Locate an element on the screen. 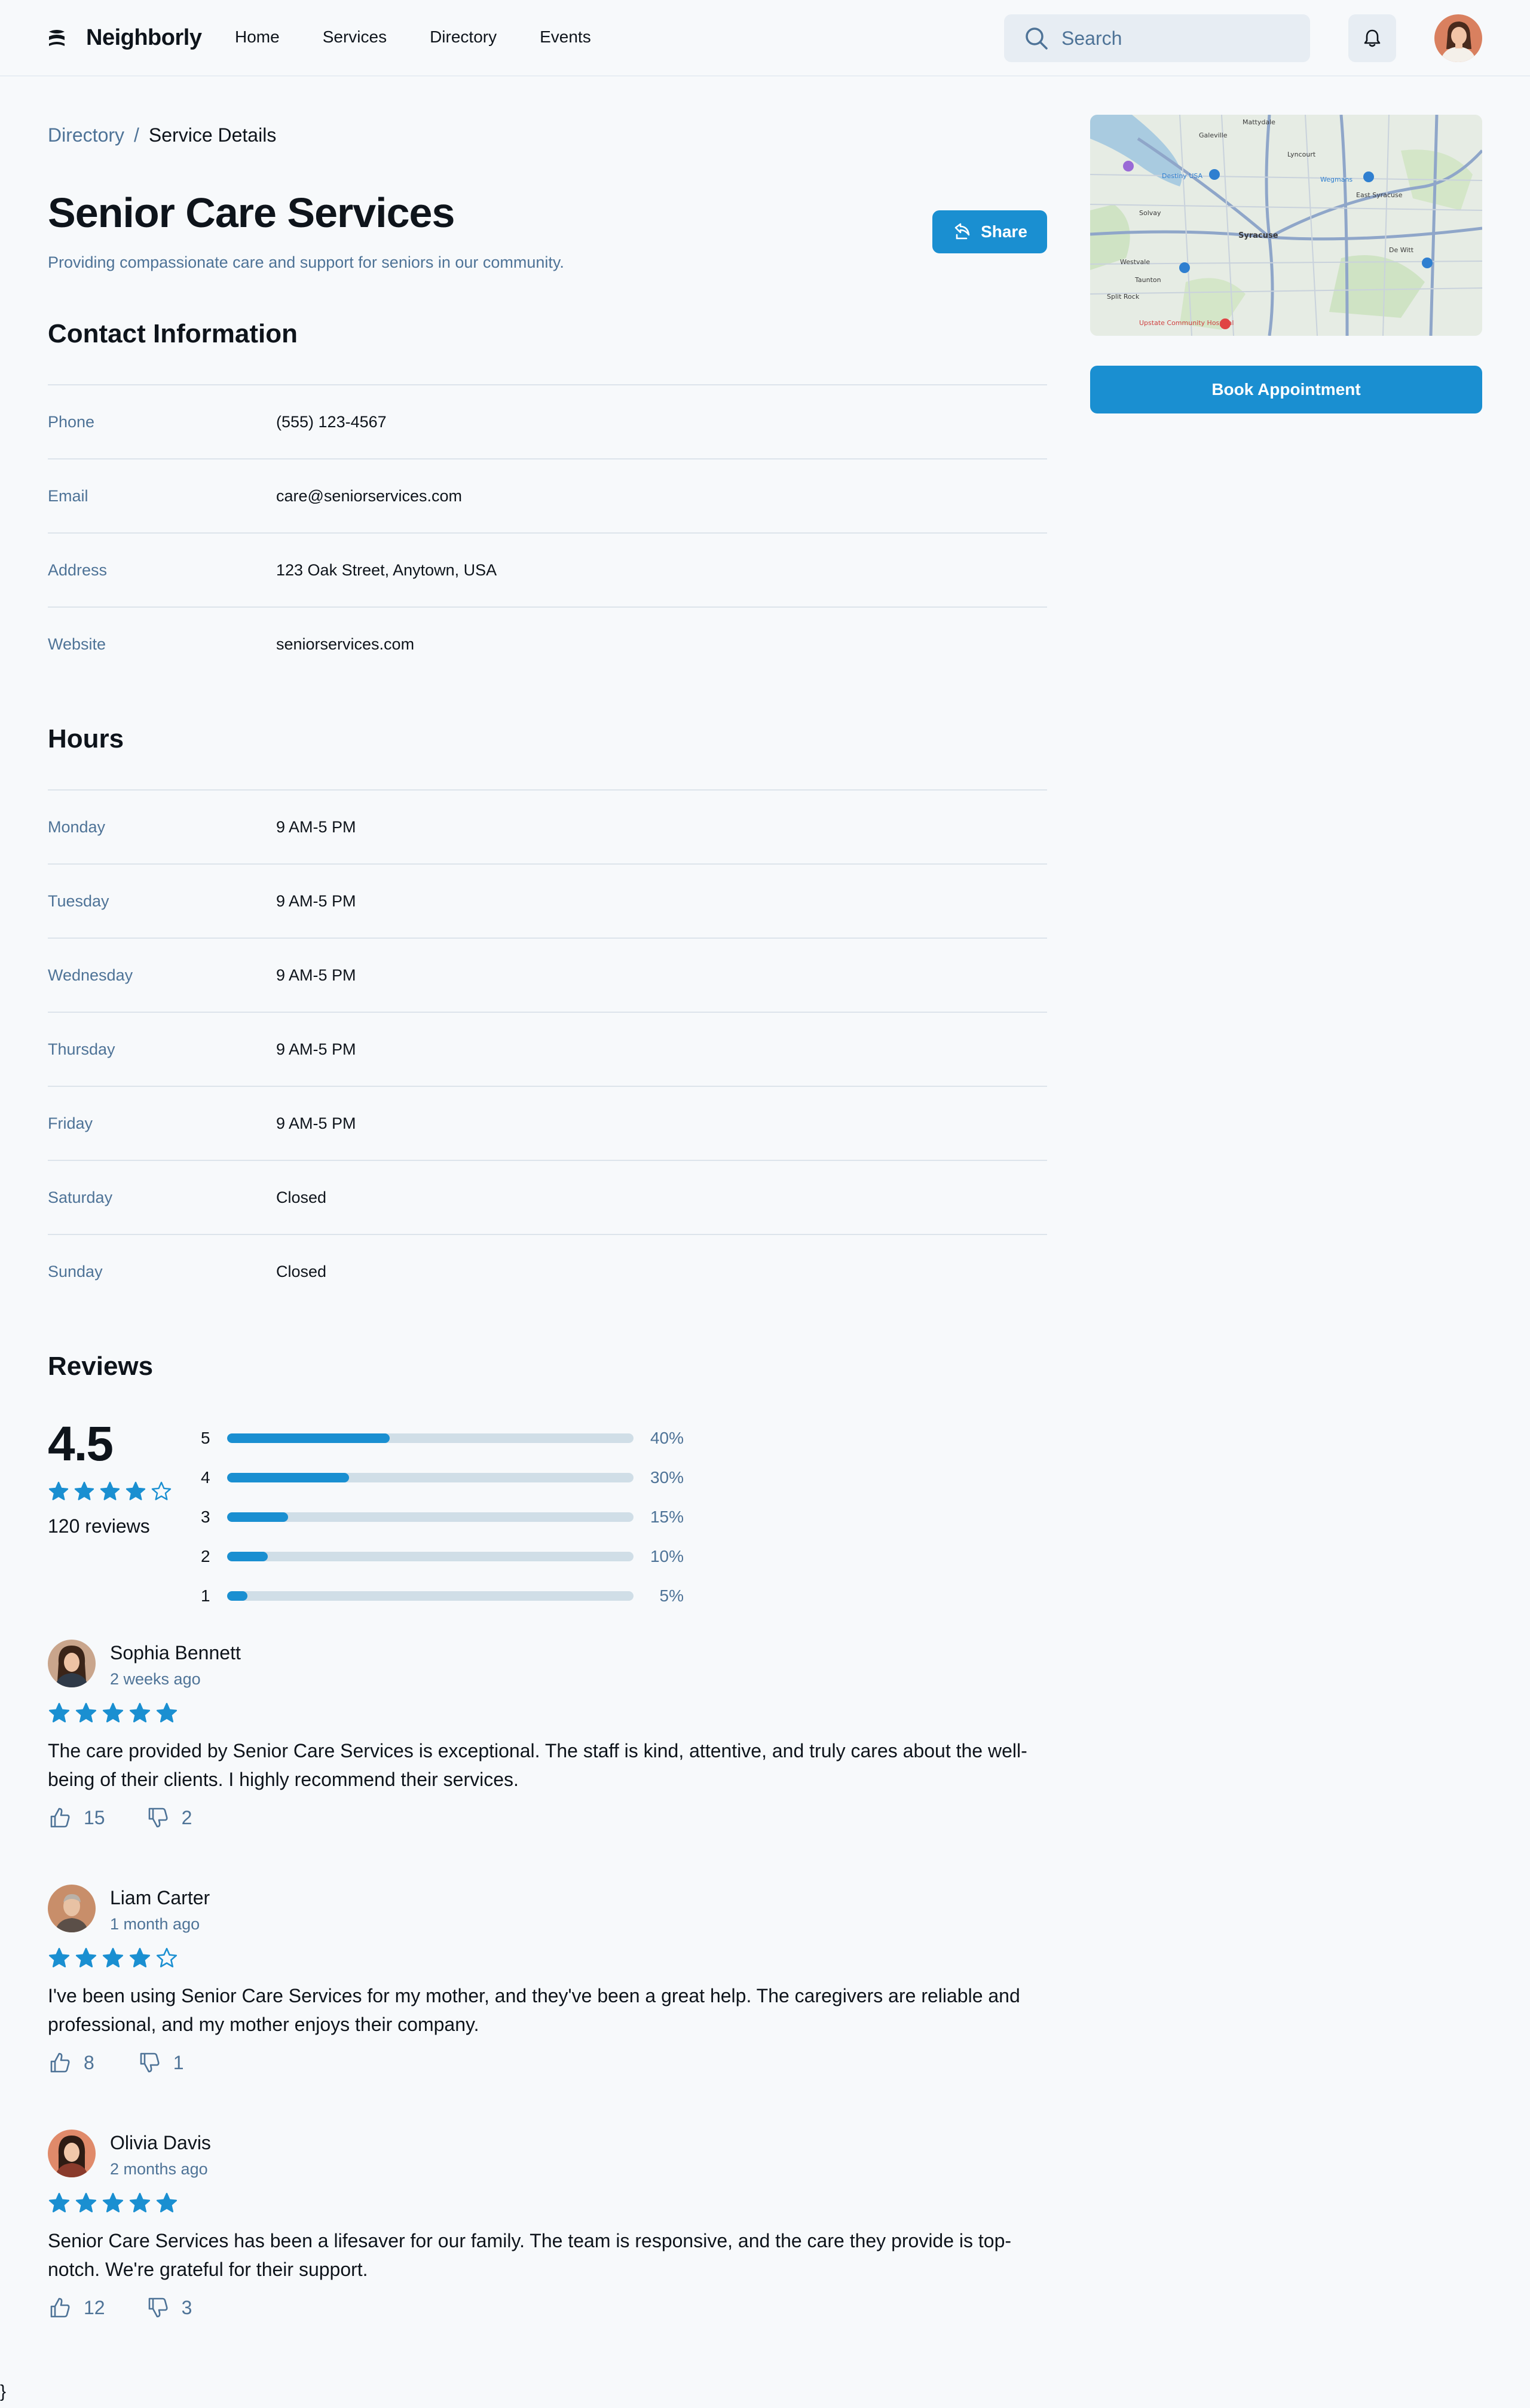 The height and width of the screenshot is (2408, 1530). rating-bar-row: 2 10% is located at coordinates (442, 1556).